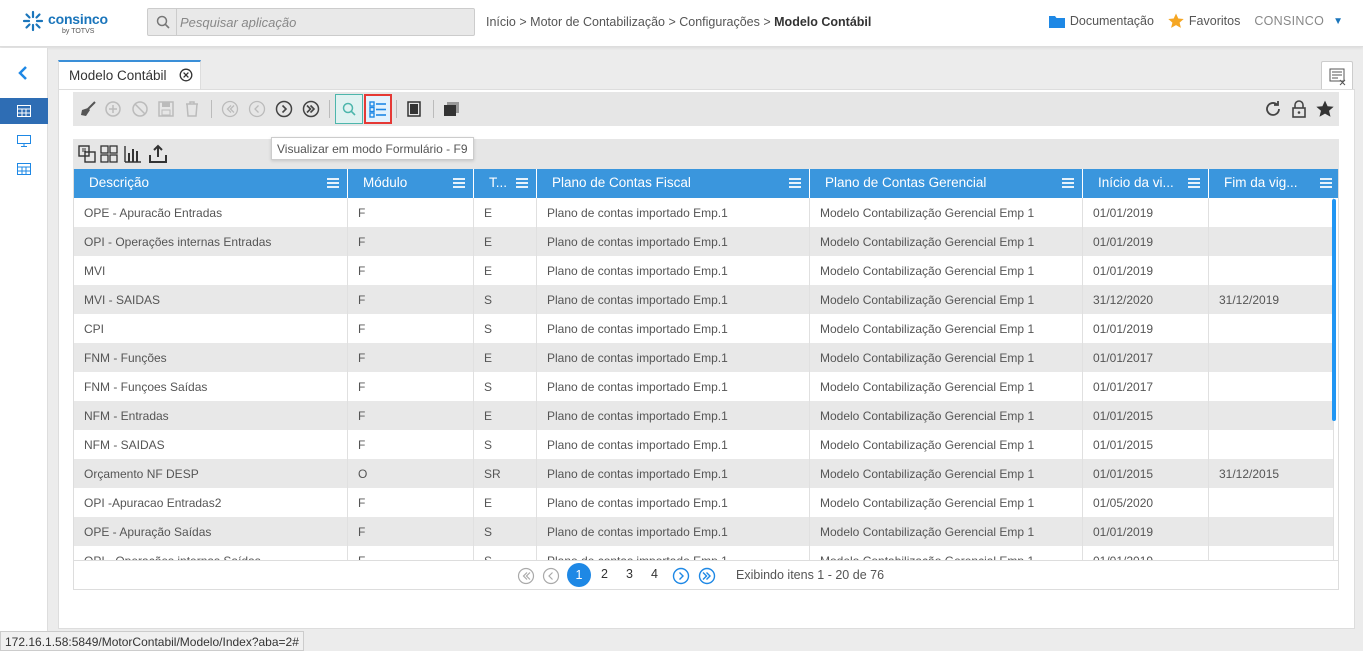 Image resolution: width=1363 pixels, height=651 pixels. I want to click on search-mode-button, so click(349, 109).